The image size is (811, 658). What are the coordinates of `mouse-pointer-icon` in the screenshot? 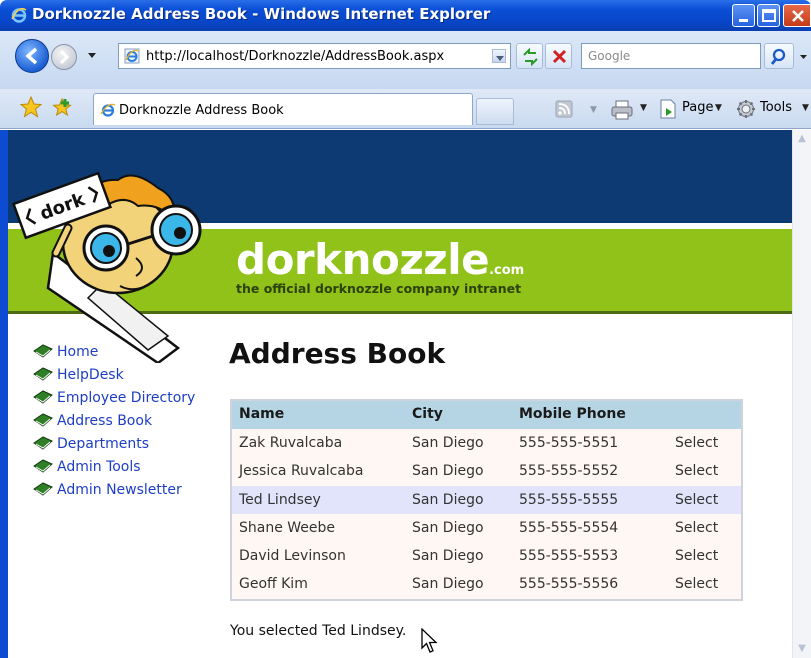 It's located at (429, 640).